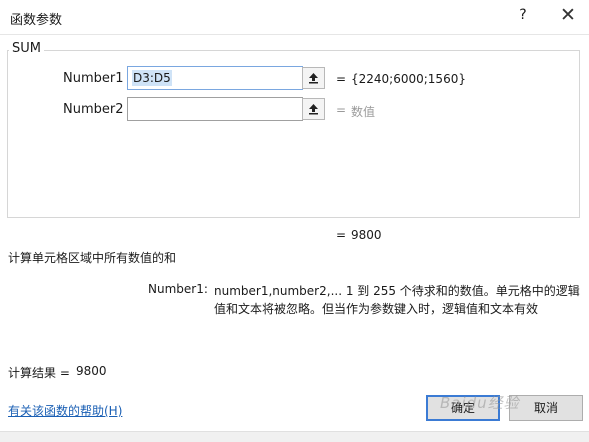  Describe the element at coordinates (91, 371) in the screenshot. I see `calc-result-value: 9800` at that location.